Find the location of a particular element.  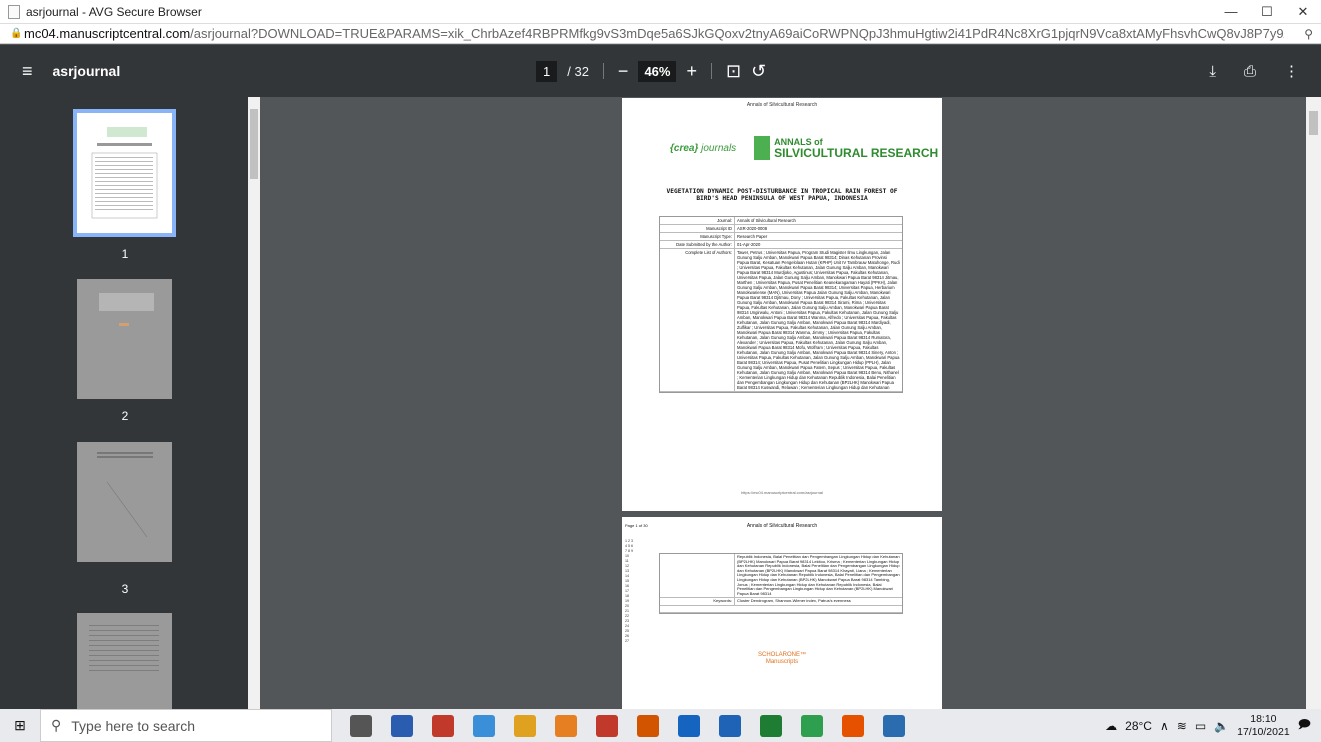

thumbnail-number: 1 is located at coordinates (125, 254).